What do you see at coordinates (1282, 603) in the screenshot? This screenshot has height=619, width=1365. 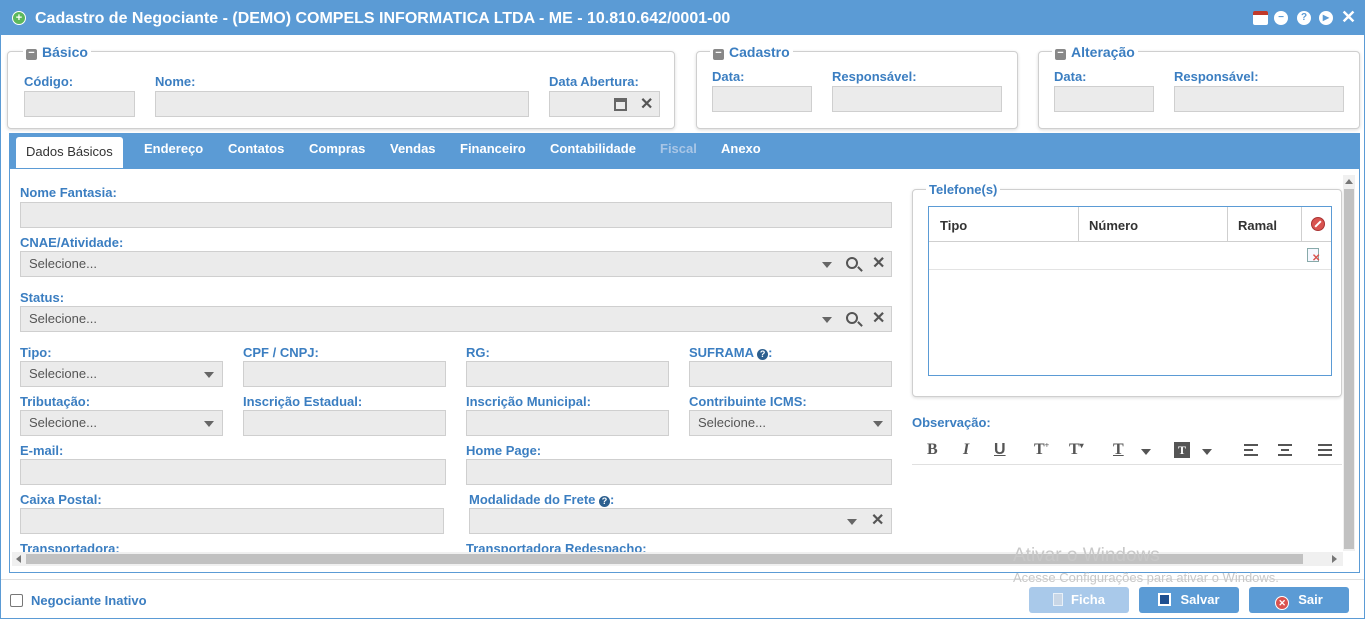 I see `exit-icon: ✕` at bounding box center [1282, 603].